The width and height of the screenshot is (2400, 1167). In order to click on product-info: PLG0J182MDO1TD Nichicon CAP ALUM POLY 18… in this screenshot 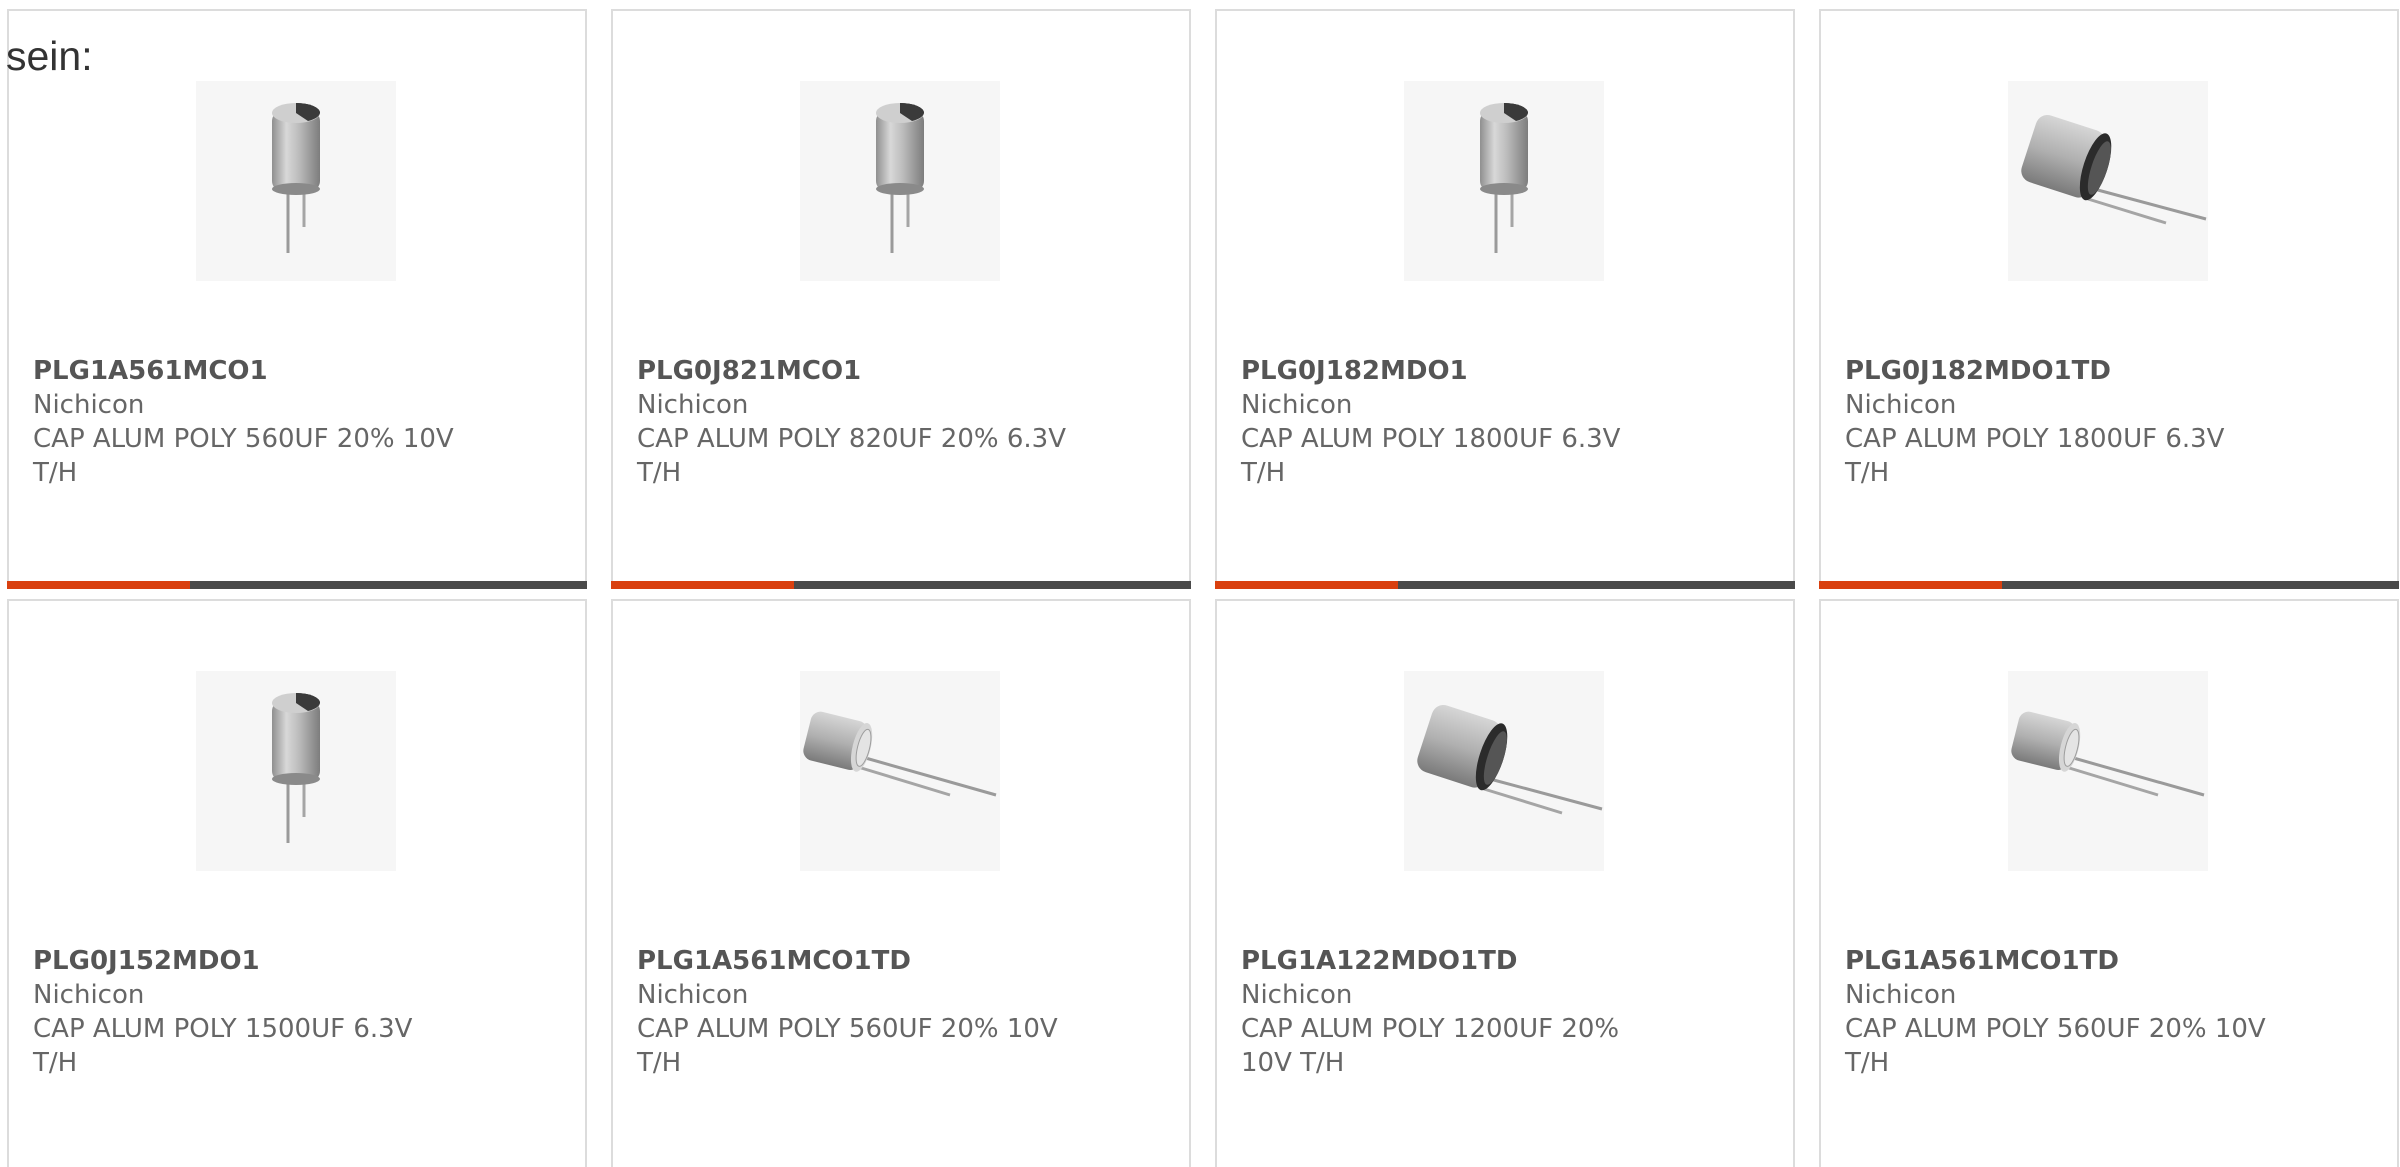, I will do `click(2060, 422)`.